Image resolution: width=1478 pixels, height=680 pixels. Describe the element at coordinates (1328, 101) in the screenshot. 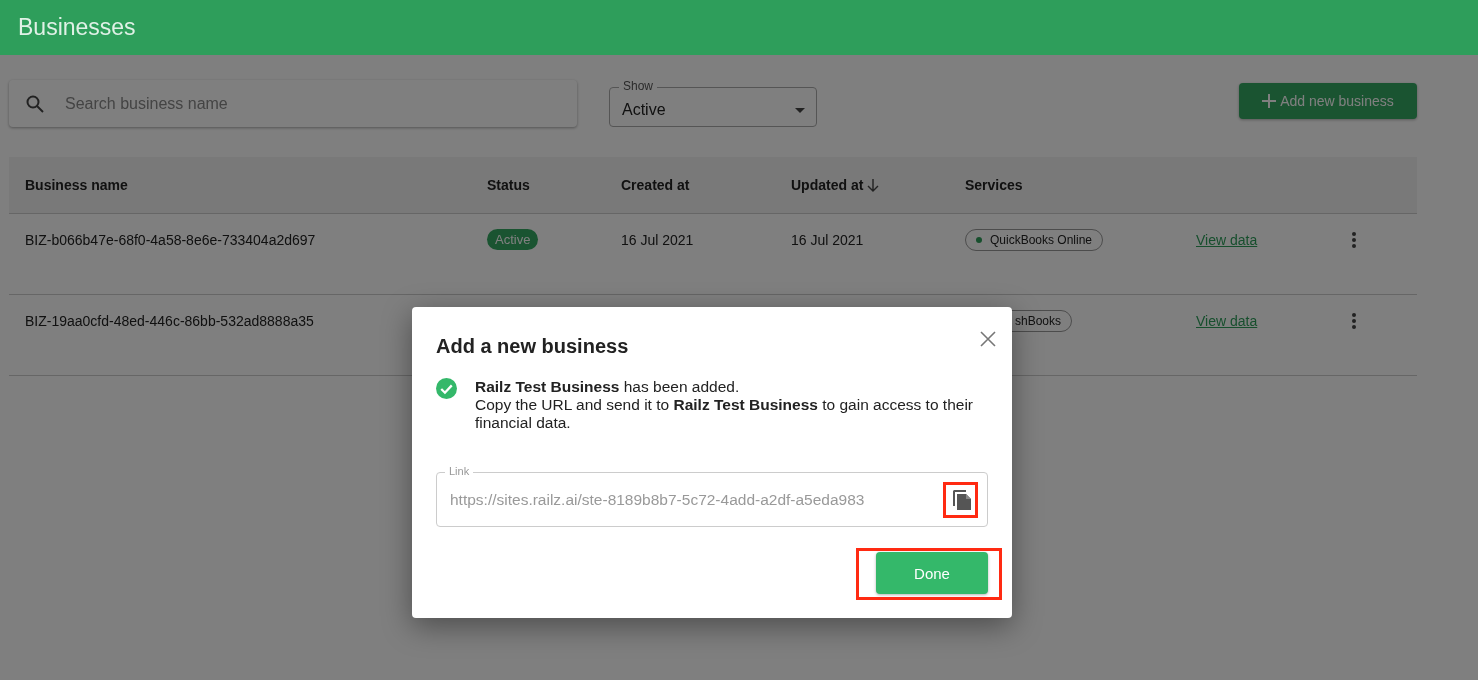

I see `add-business-button: Add new business` at that location.